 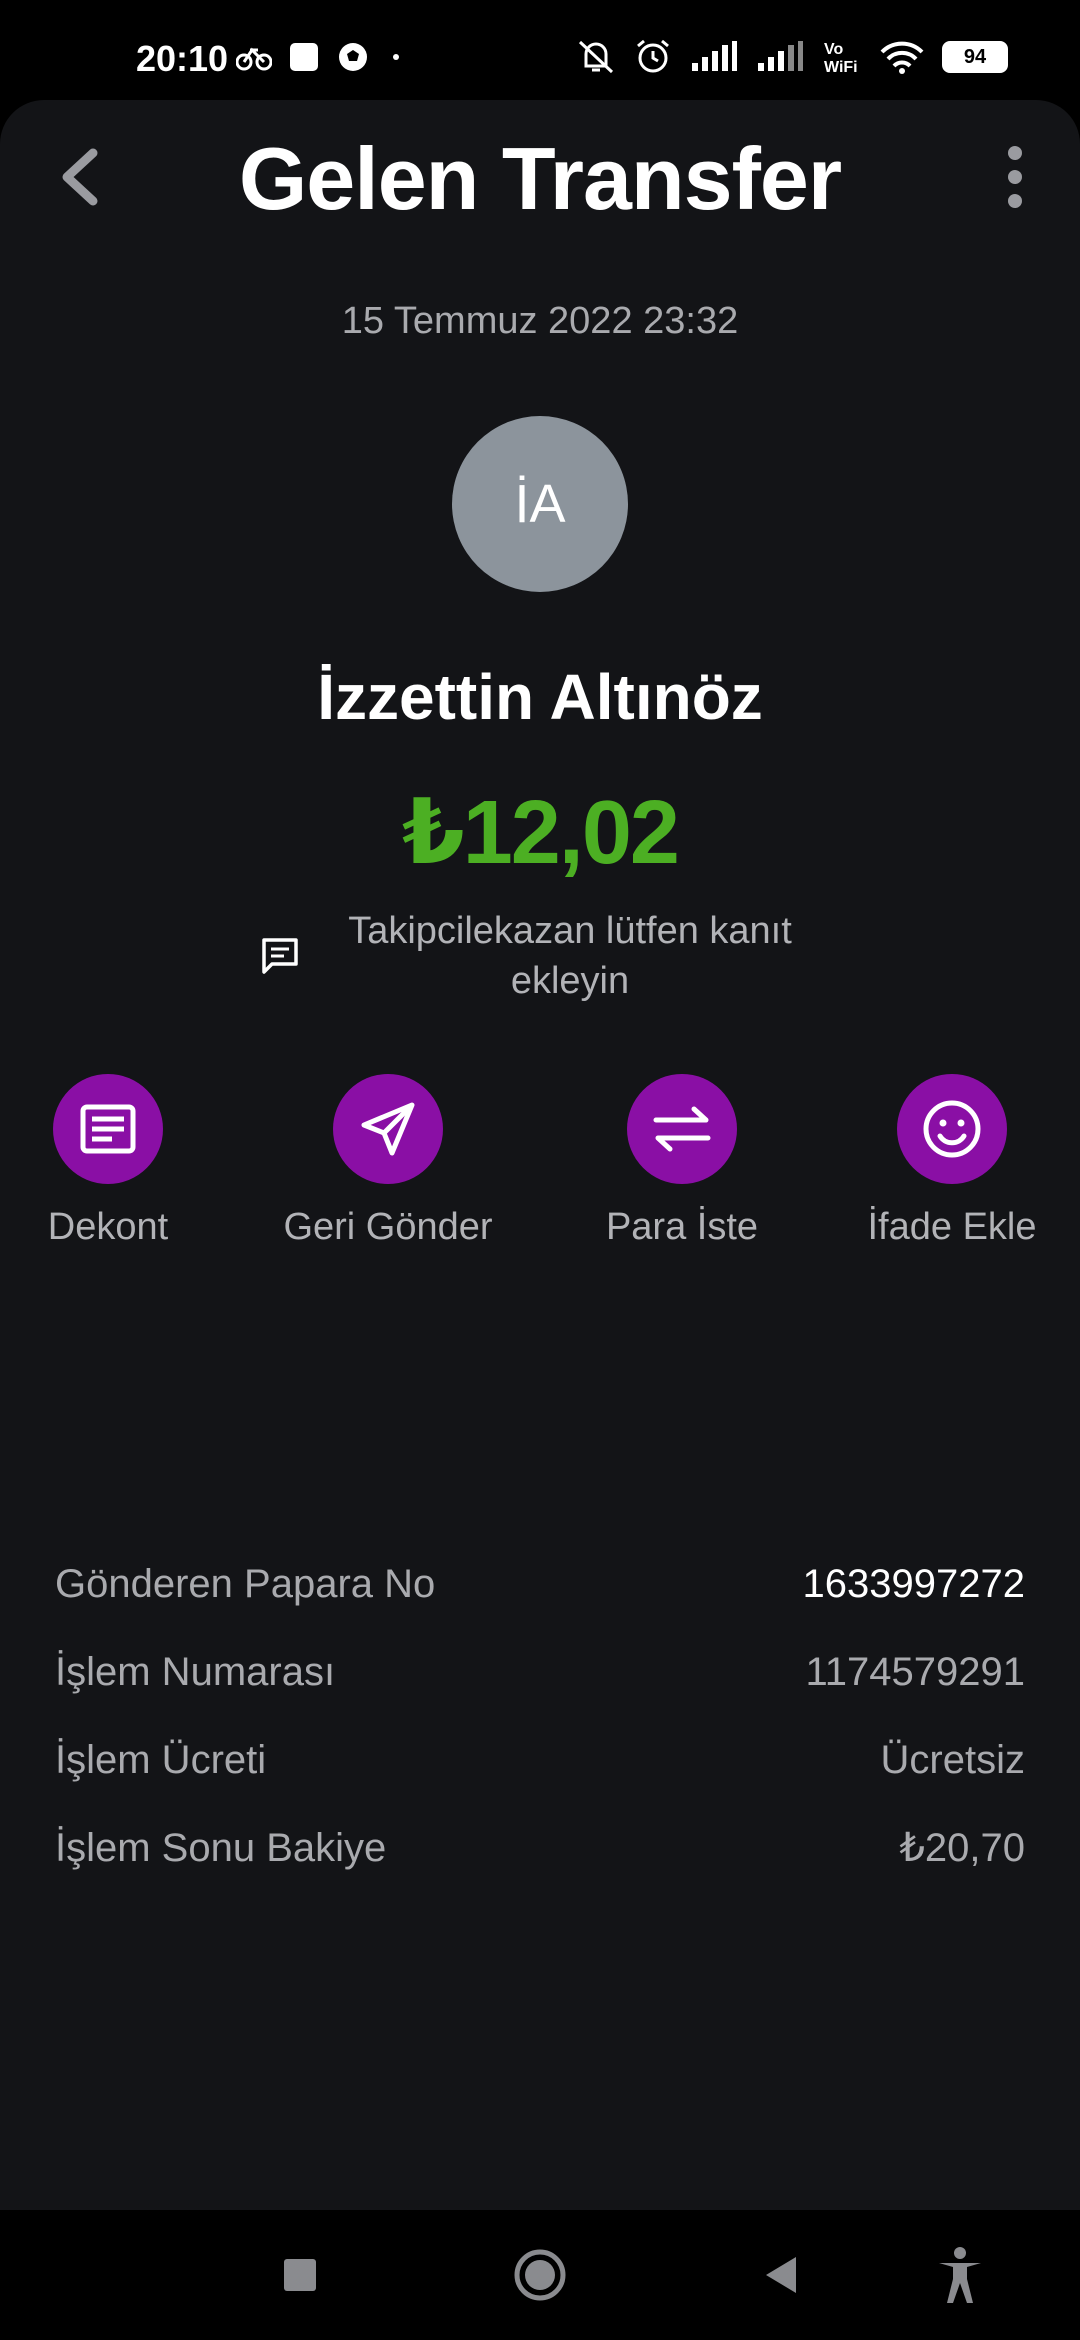 What do you see at coordinates (161, 1759) in the screenshot?
I see `detail-label: İşlem Ücreti` at bounding box center [161, 1759].